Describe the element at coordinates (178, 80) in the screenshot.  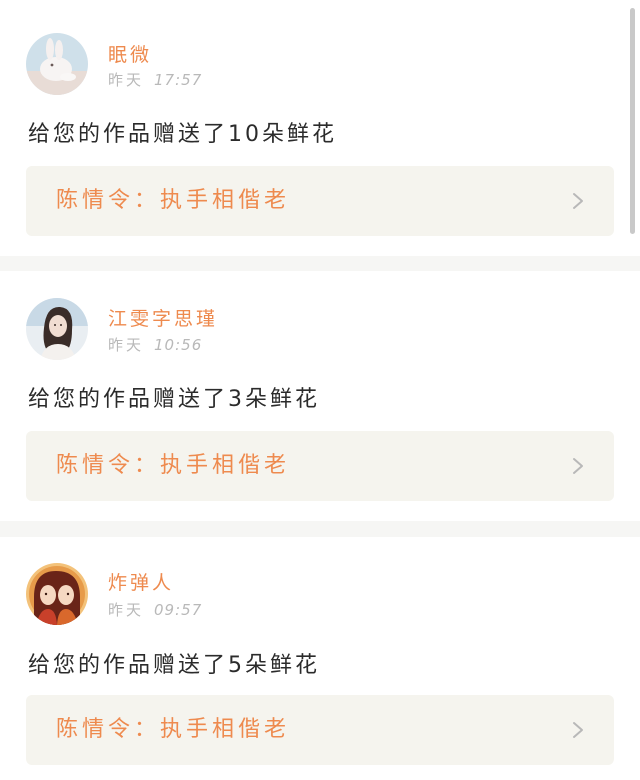
I see `timestamp-time: 17:57` at that location.